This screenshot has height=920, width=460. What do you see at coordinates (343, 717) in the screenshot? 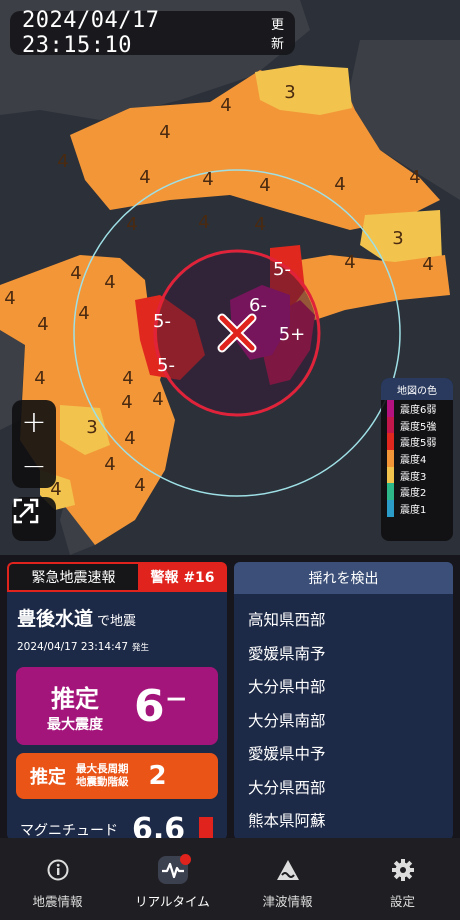
I see `detected-list: 高知県西部愛媛県南予大分県中部大分県南部愛媛県中予大分県西部熊本県阿蘇` at bounding box center [343, 717].